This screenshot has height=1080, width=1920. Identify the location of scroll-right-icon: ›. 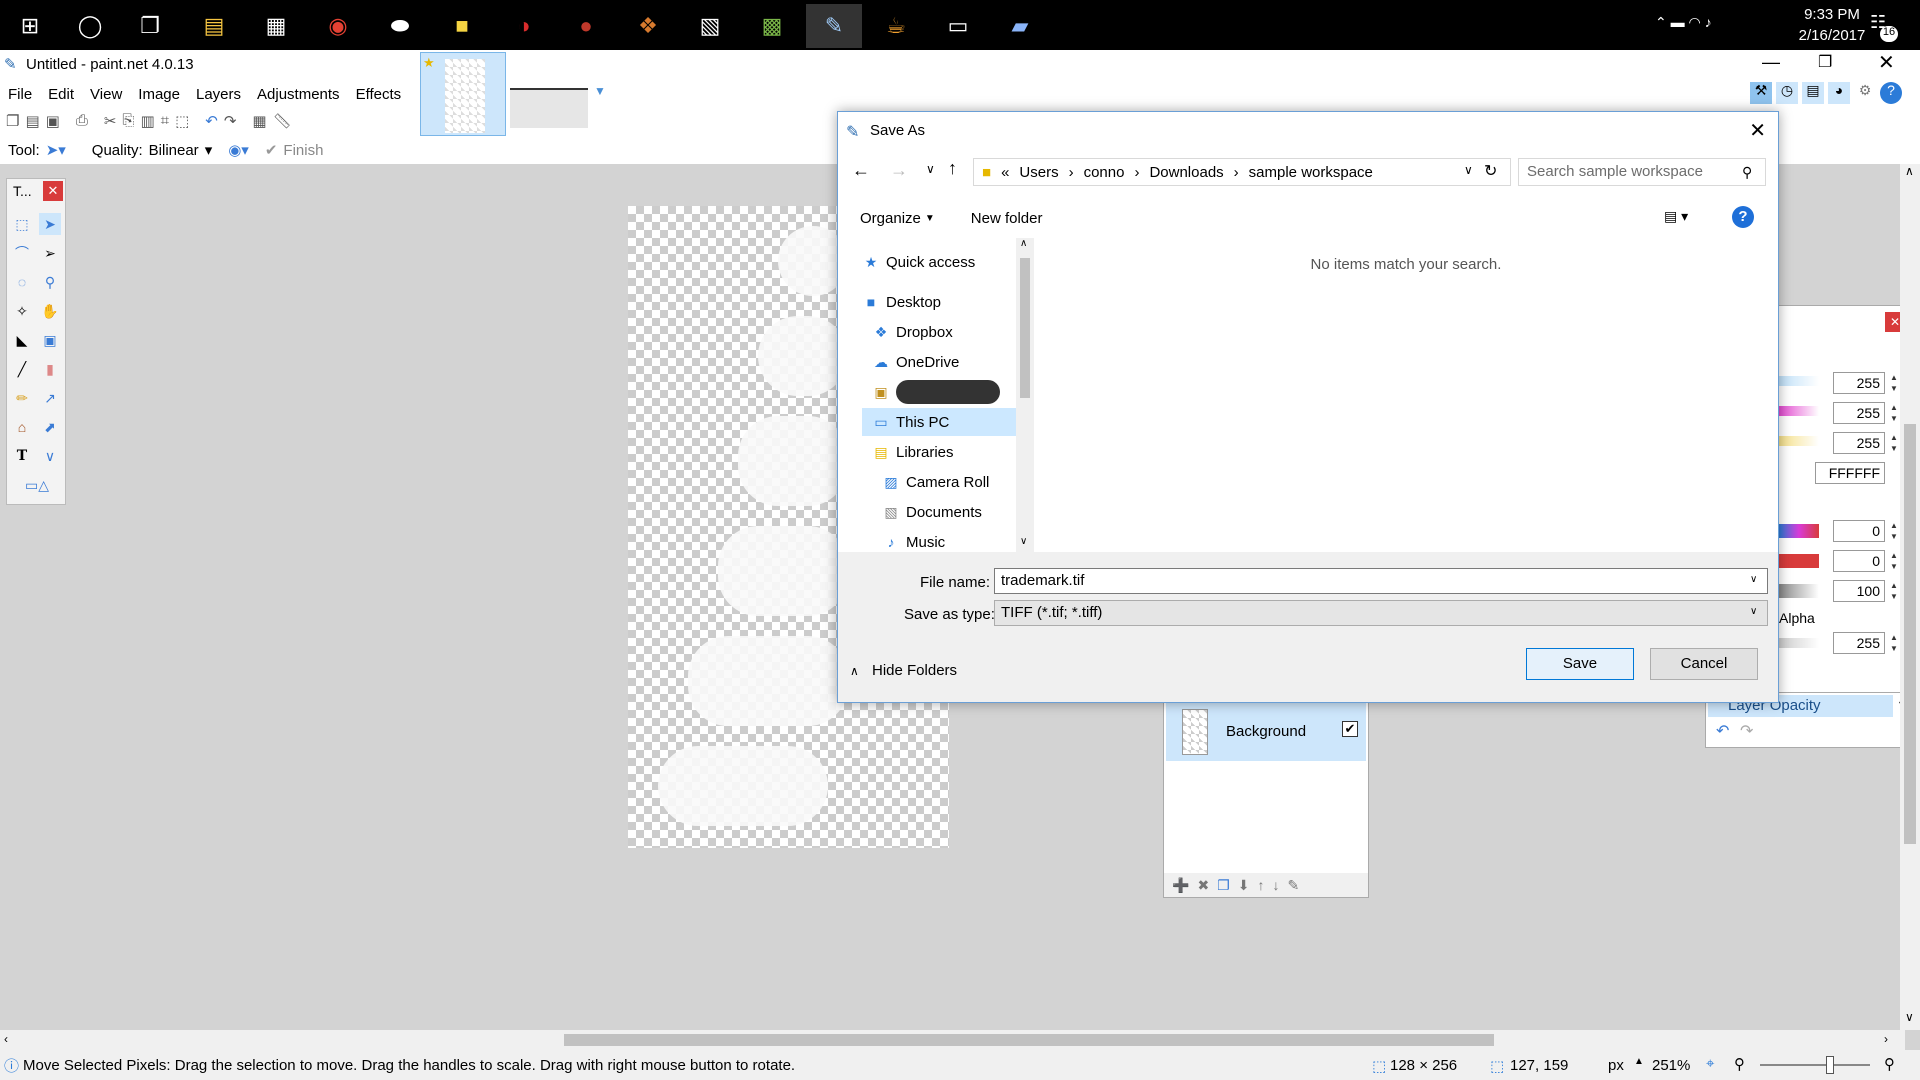
(1886, 1039).